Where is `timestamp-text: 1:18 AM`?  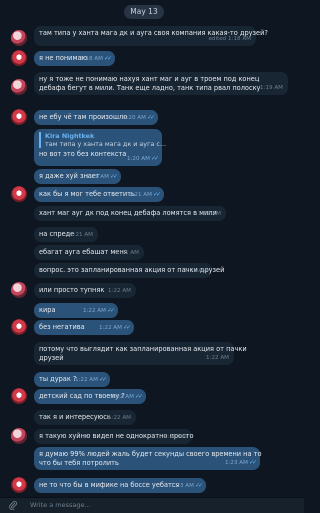
timestamp-text: 1:18 AM is located at coordinates (91, 59).